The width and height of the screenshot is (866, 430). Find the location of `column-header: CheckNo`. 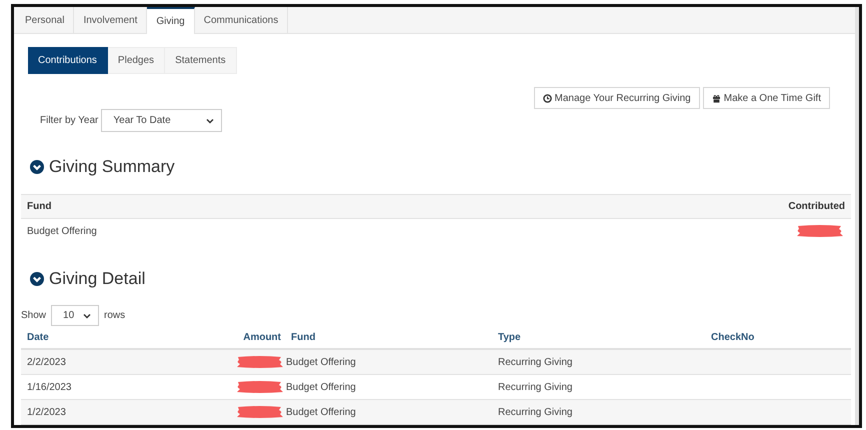

column-header: CheckNo is located at coordinates (732, 337).